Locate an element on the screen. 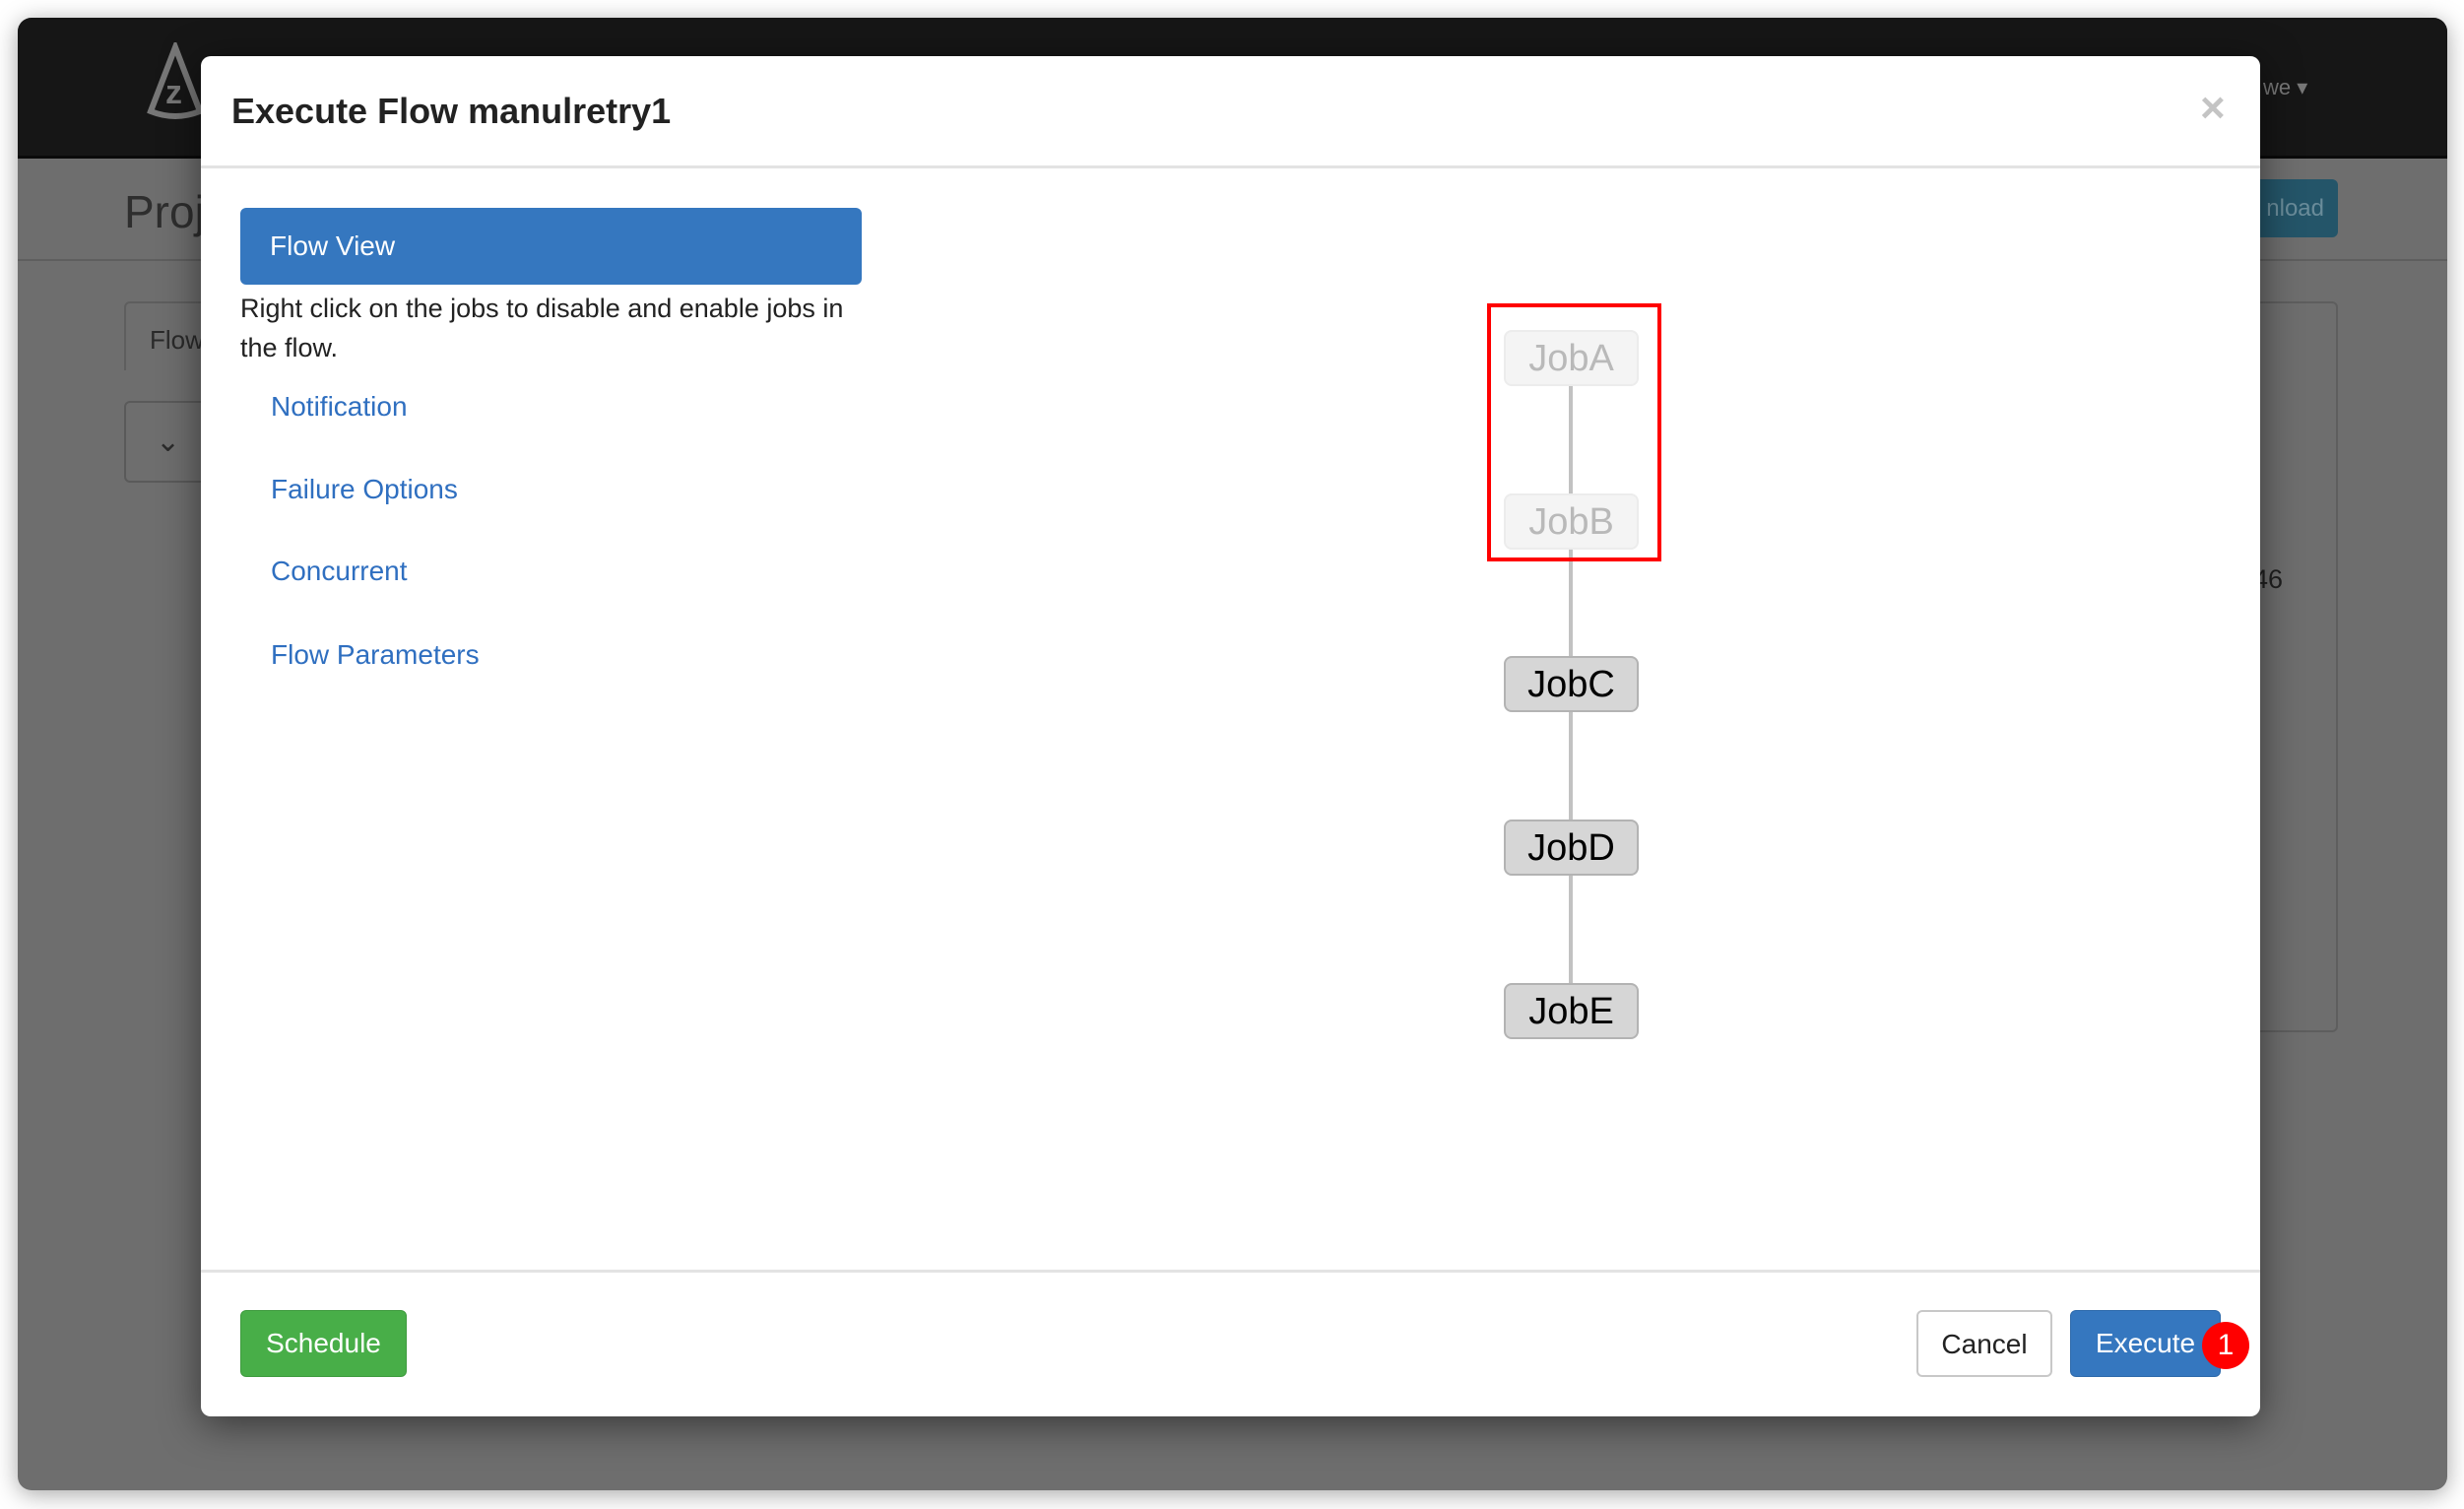 Image resolution: width=2464 pixels, height=1509 pixels. sidebar-item-failure-options: Failure Options is located at coordinates (364, 490).